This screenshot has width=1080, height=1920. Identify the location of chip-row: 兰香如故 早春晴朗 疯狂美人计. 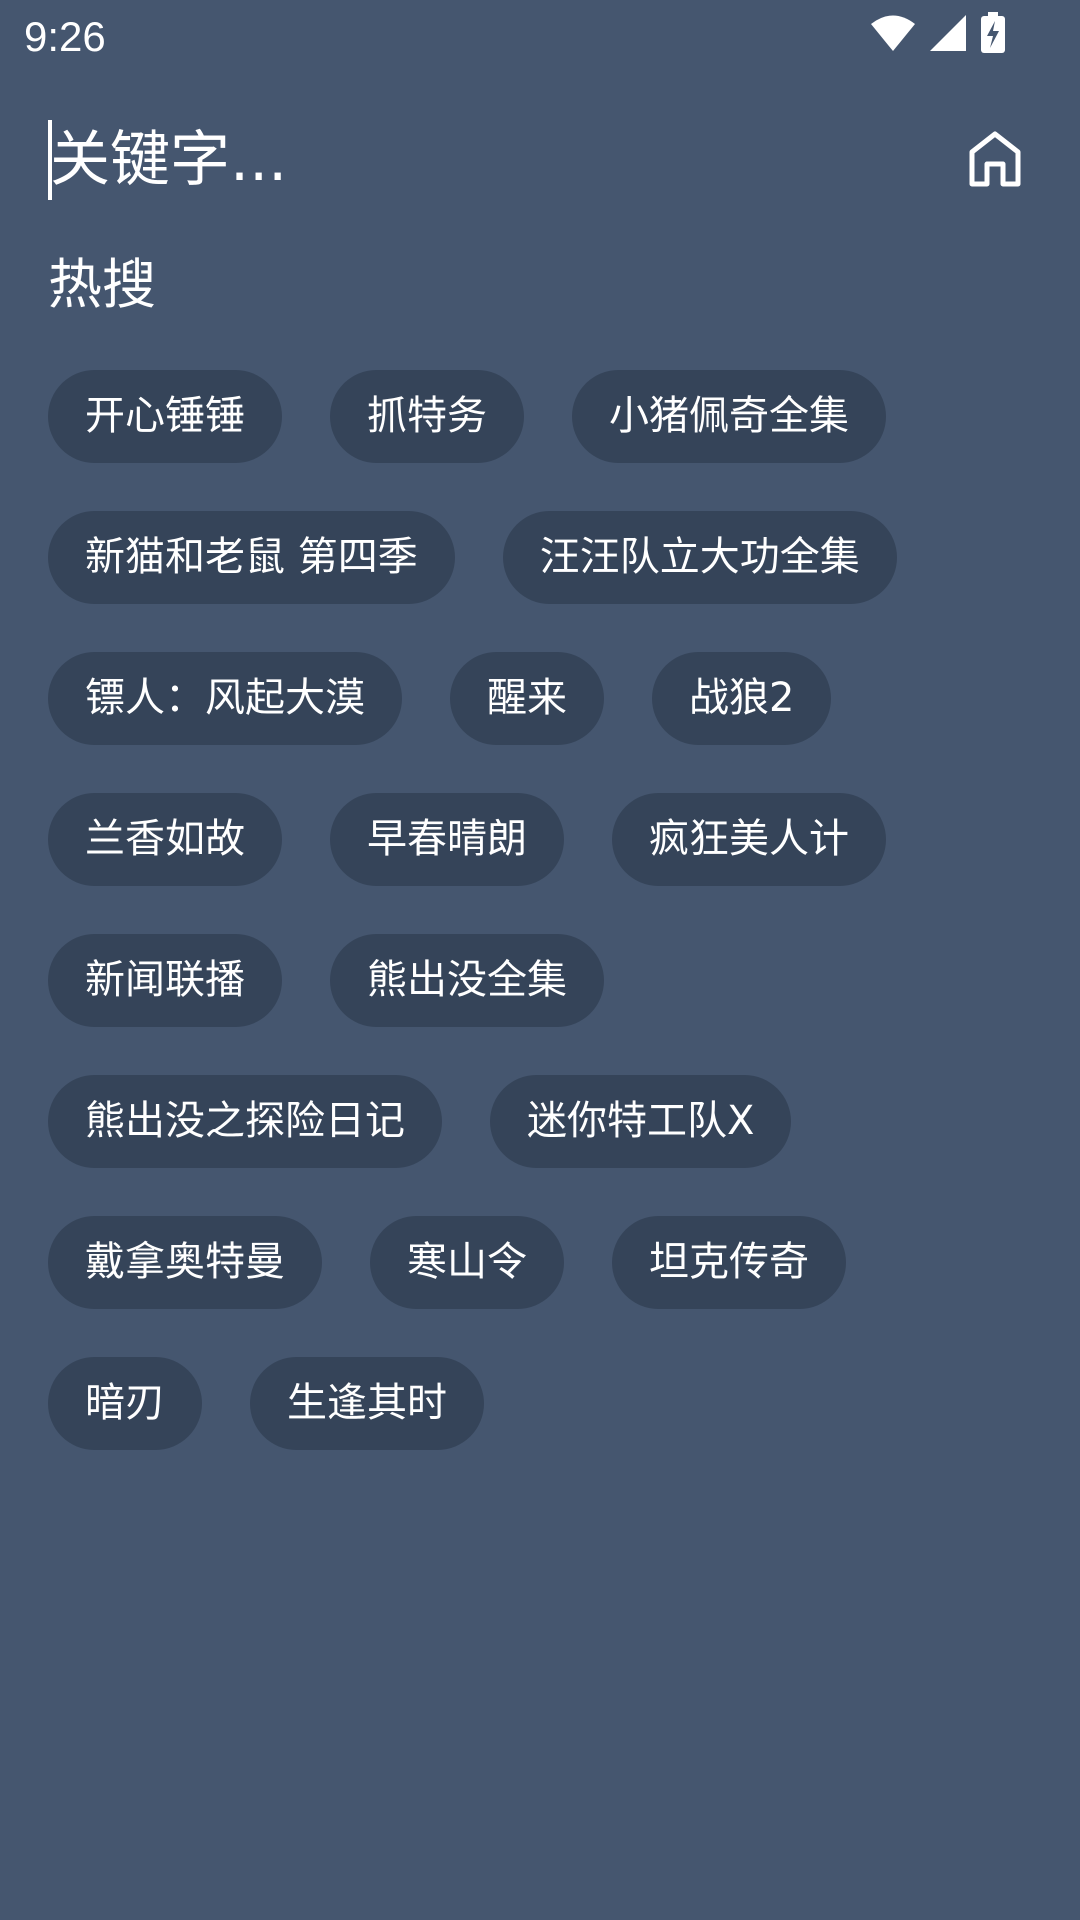
(543, 839).